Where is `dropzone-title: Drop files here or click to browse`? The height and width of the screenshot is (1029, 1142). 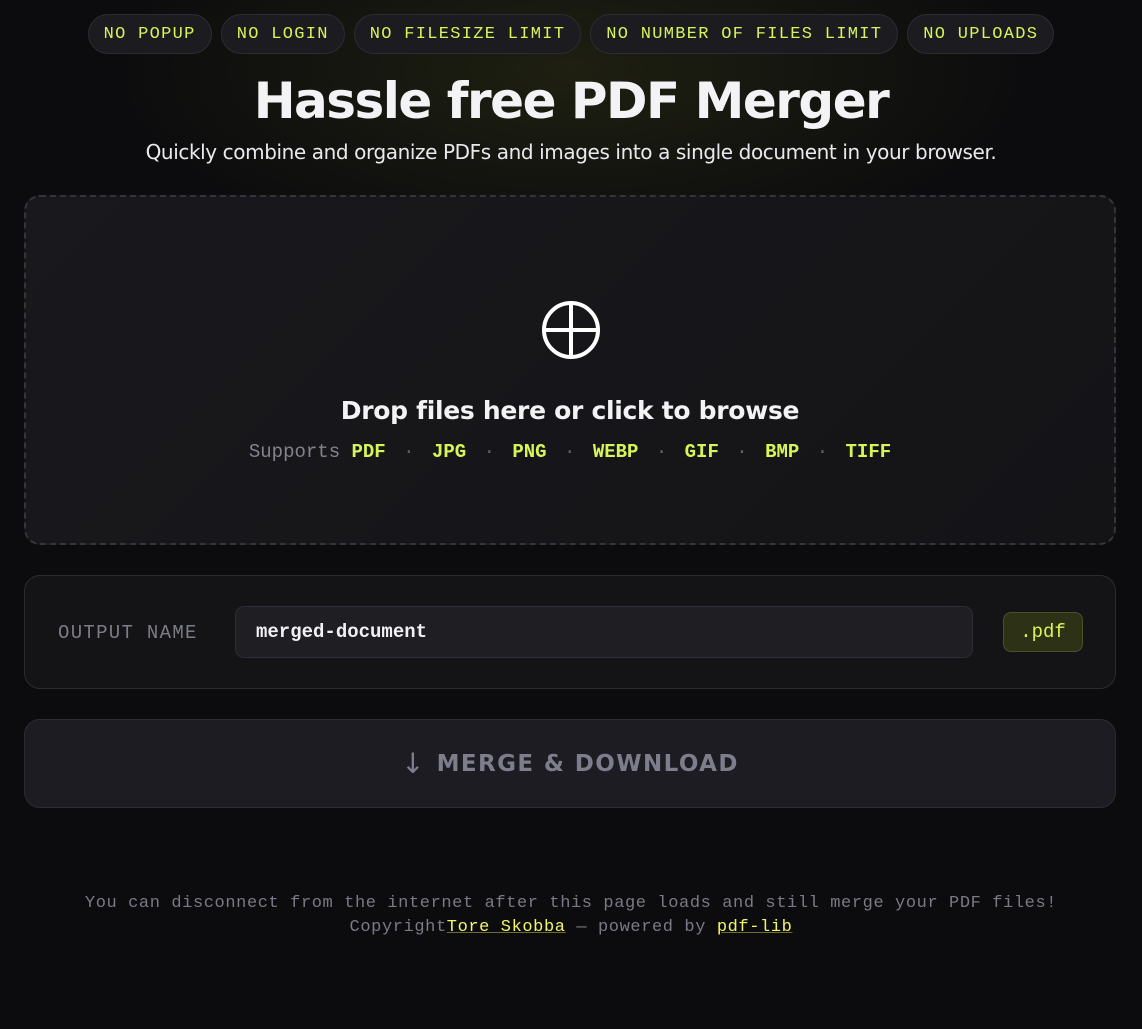
dropzone-title: Drop files here or click to browse is located at coordinates (570, 410).